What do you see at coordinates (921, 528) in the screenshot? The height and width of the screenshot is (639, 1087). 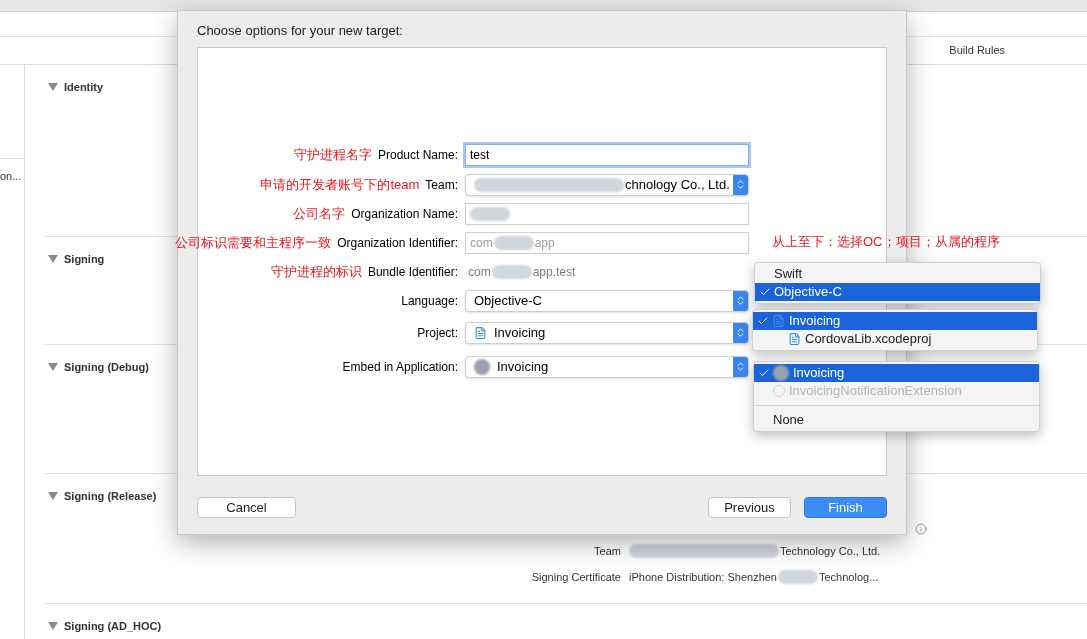 I see `info-icon` at bounding box center [921, 528].